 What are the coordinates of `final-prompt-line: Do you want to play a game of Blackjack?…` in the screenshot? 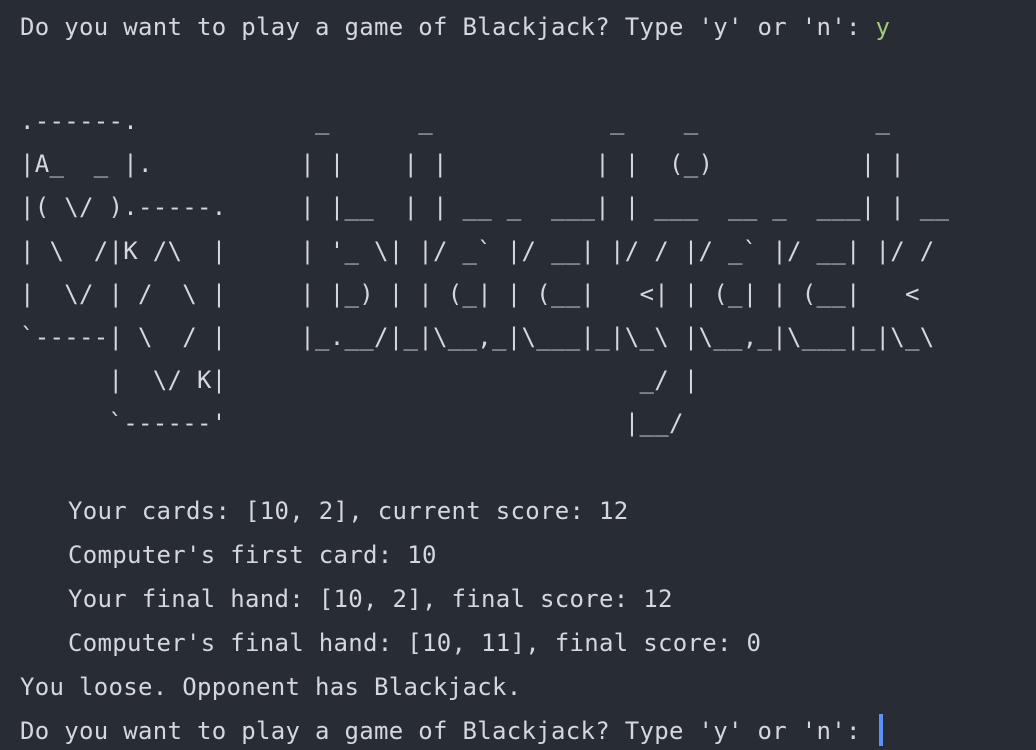 It's located at (452, 731).